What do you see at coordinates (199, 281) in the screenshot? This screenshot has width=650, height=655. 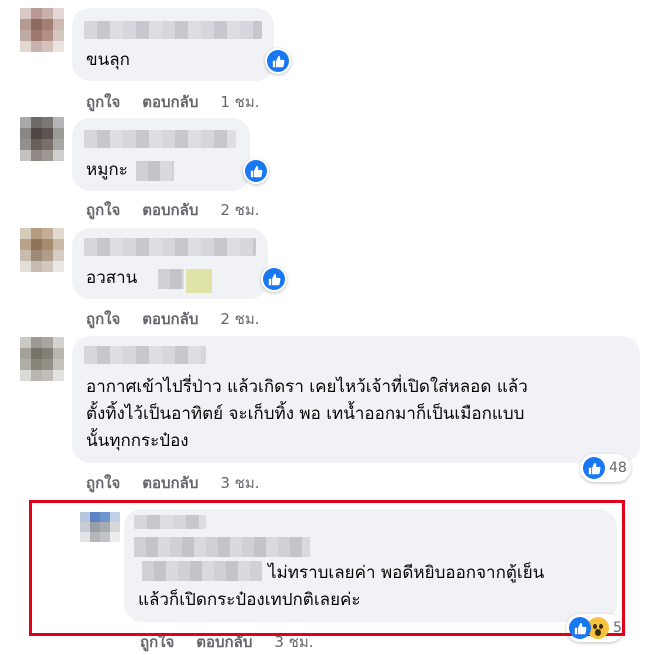 I see `redacted-emoji` at bounding box center [199, 281].